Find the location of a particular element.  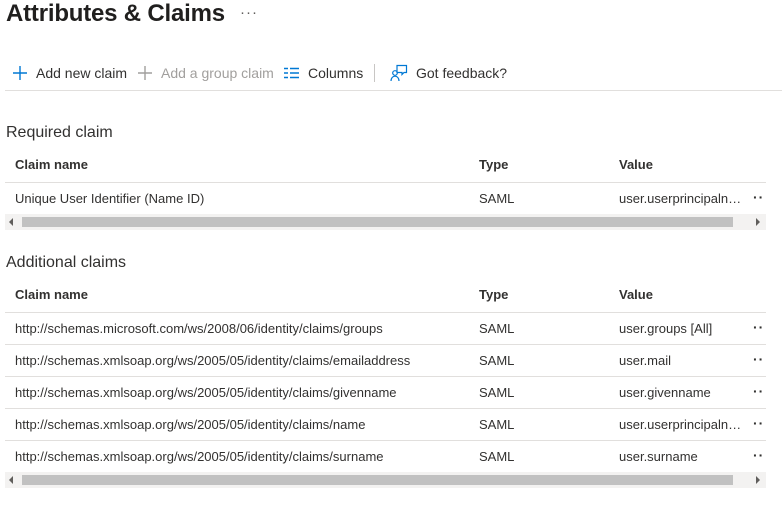

toolbar-divider is located at coordinates (393, 90).